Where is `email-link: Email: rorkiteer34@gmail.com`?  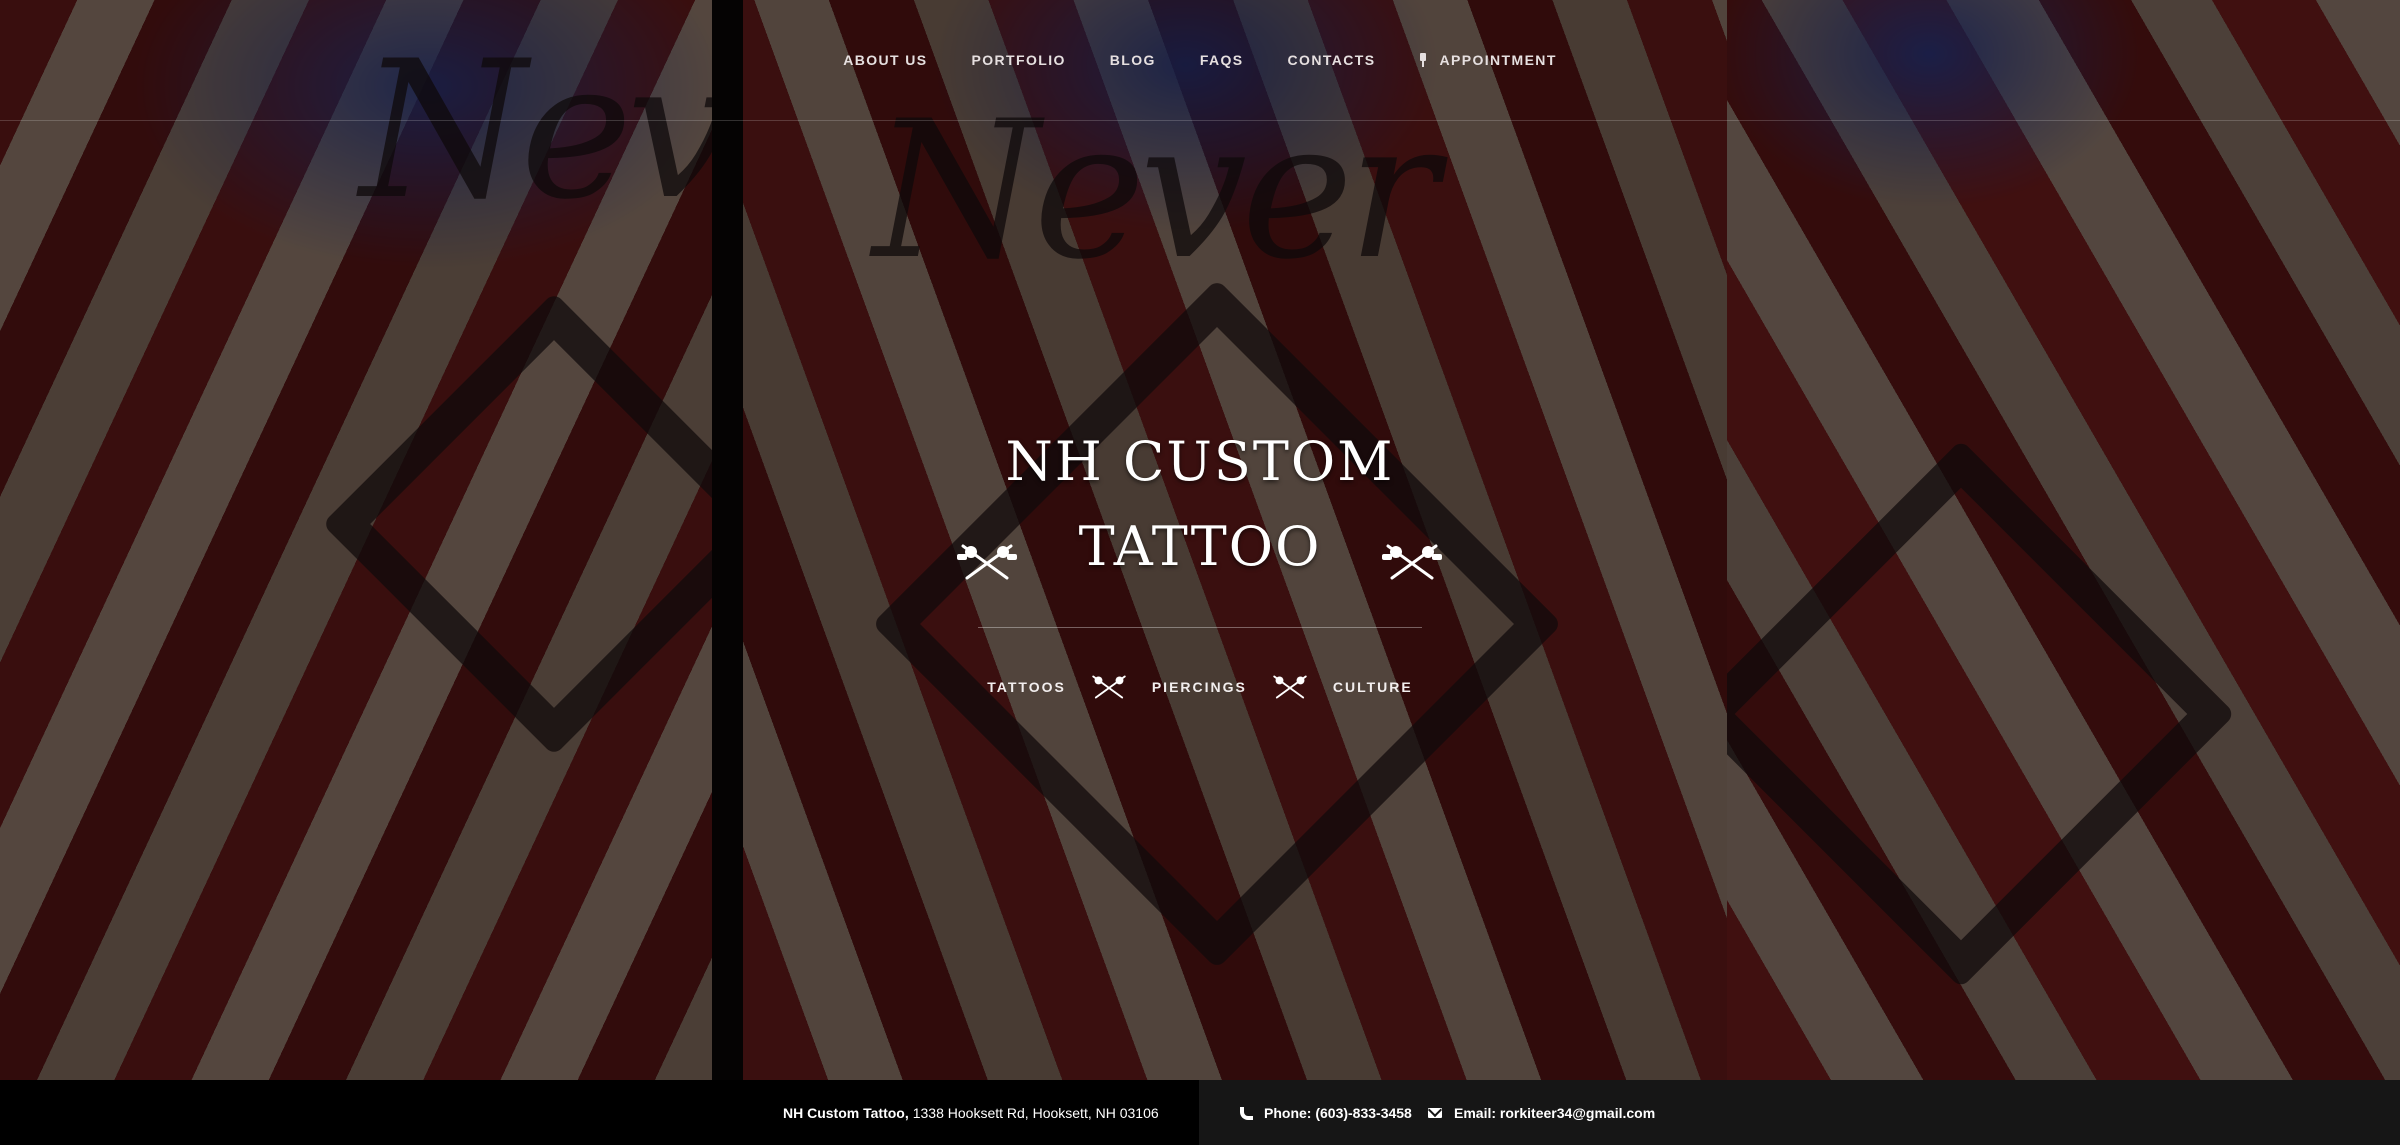 email-link: Email: rorkiteer34@gmail.com is located at coordinates (1541, 1112).